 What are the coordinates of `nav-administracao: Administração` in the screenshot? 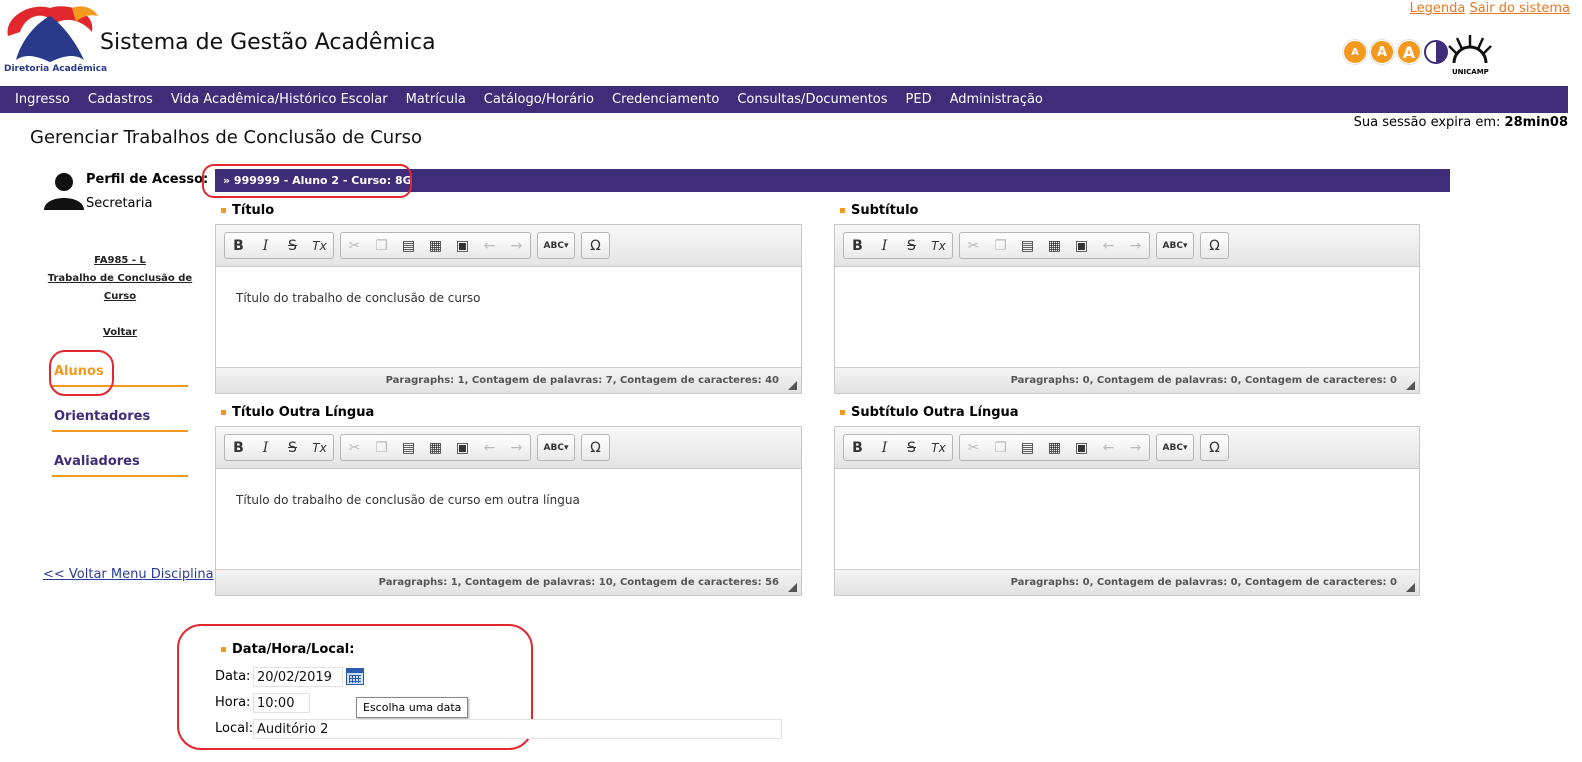 It's located at (996, 99).